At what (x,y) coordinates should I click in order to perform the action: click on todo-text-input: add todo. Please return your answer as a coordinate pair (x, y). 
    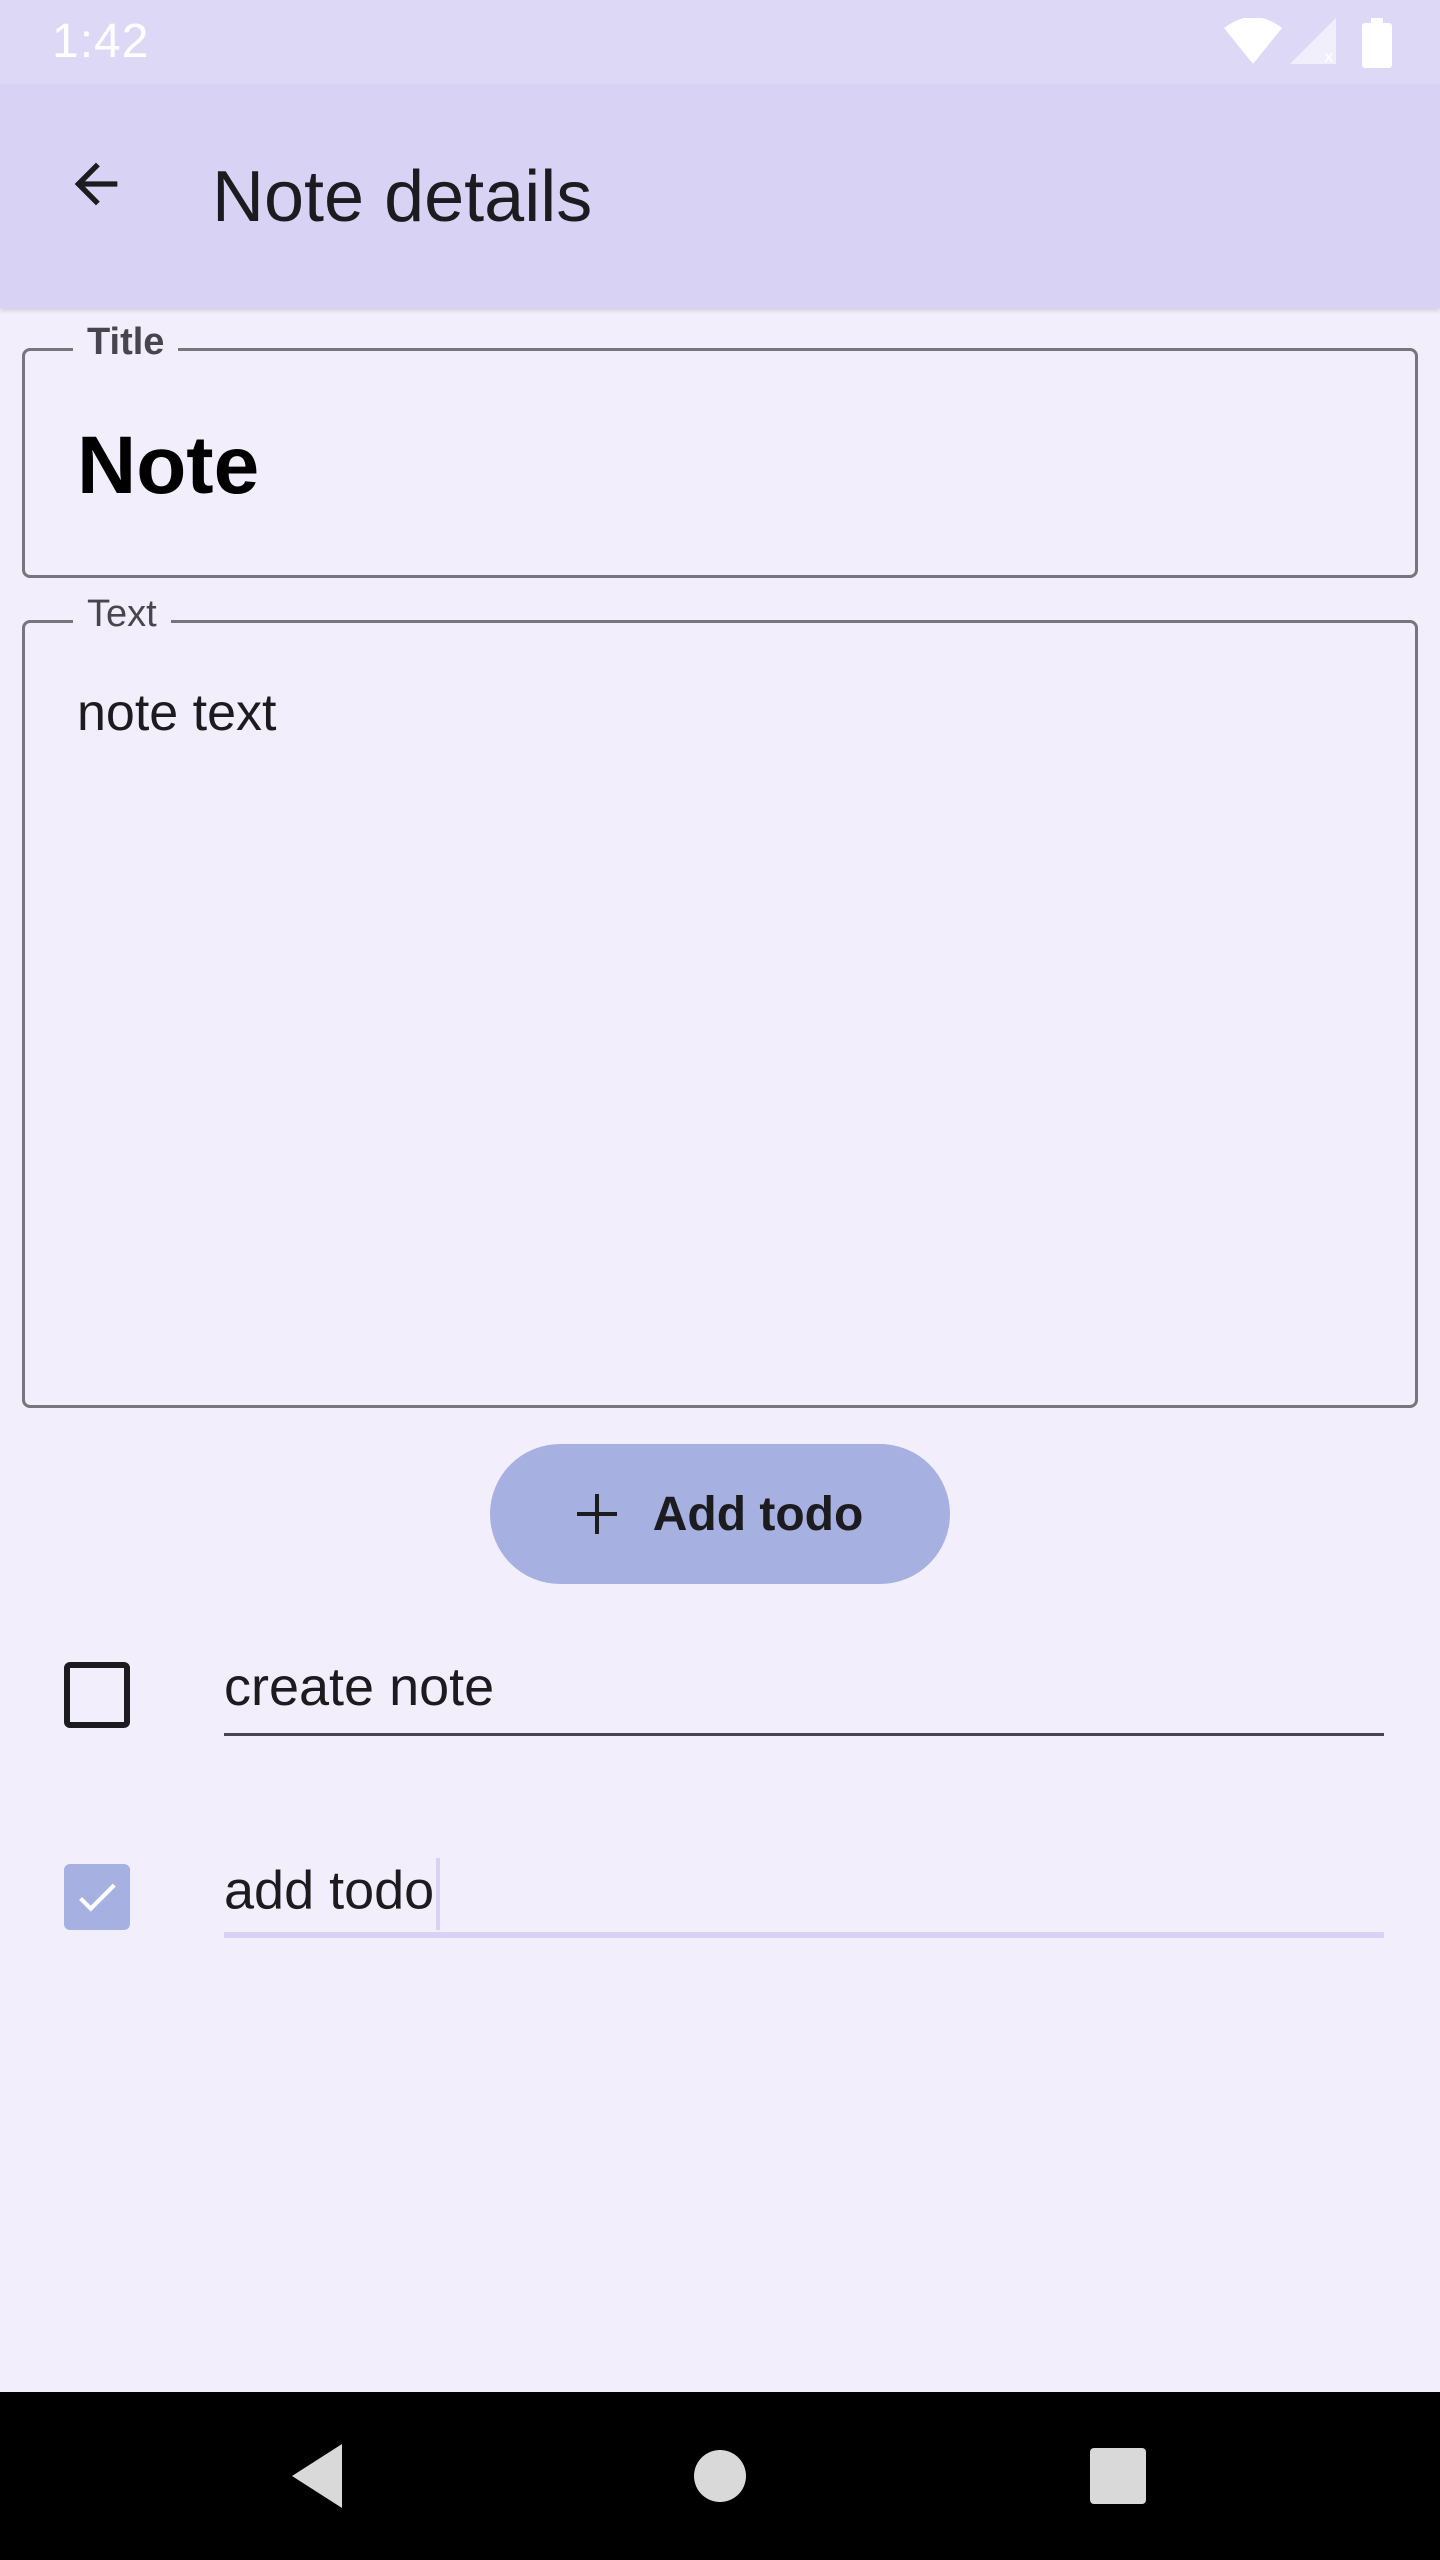
    Looking at the image, I should click on (804, 1892).